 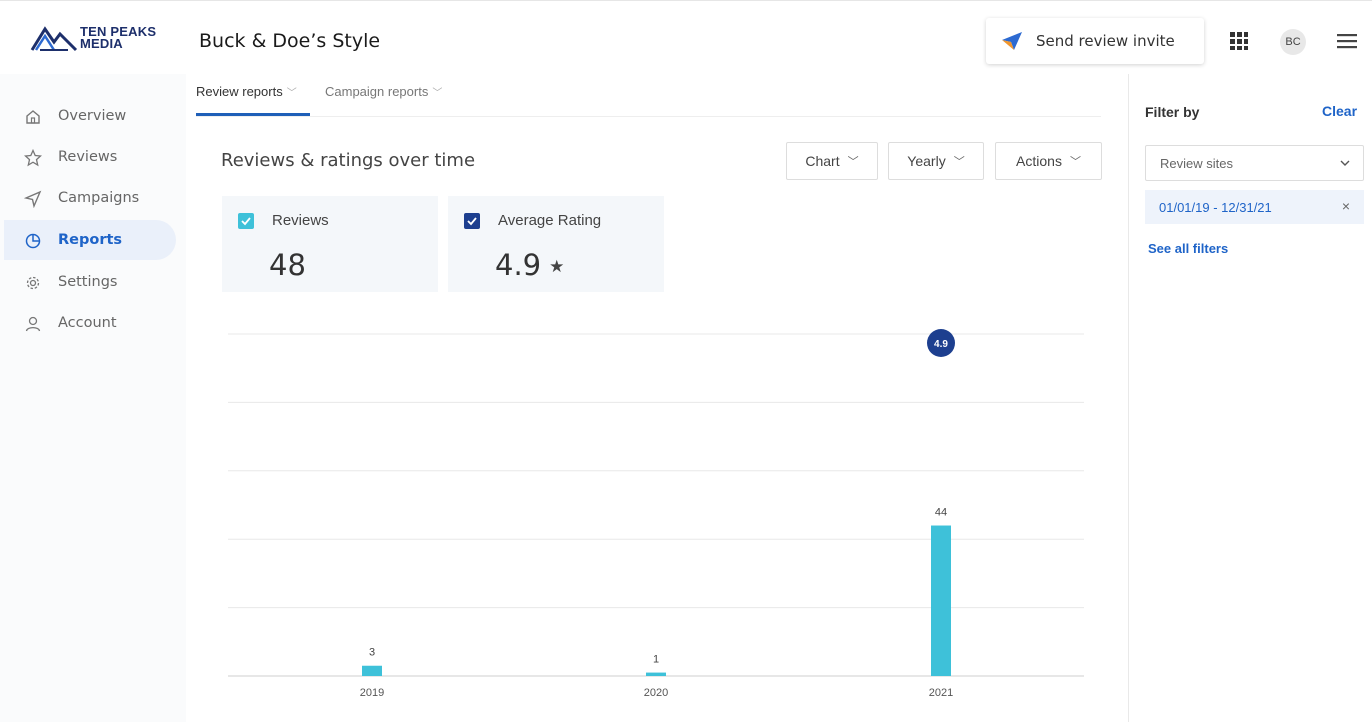 I want to click on sidebar-item-label: Campaigns, so click(x=99, y=198).